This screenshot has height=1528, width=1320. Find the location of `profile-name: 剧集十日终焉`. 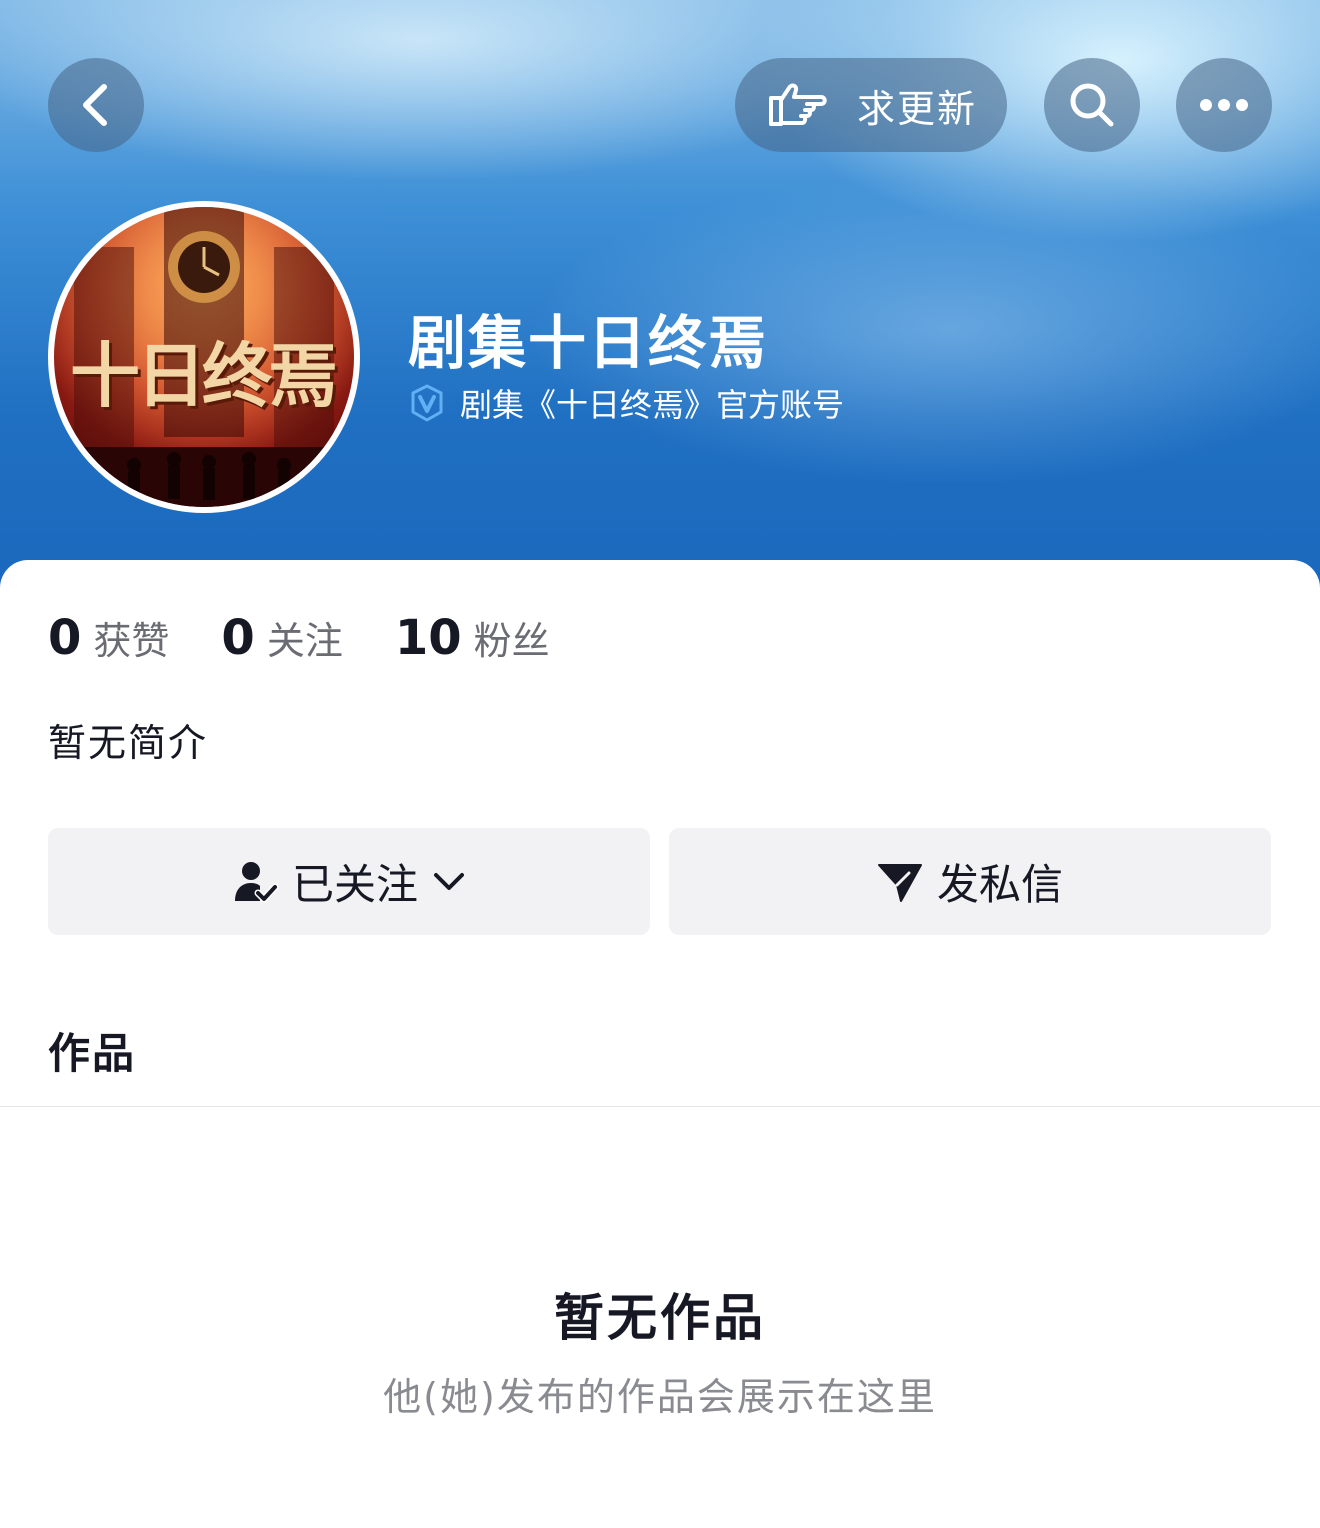

profile-name: 剧集十日终焉 is located at coordinates (588, 343).